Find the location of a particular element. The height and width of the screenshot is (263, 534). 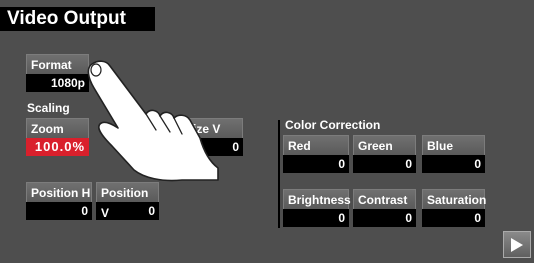

position-v-label: Position V is located at coordinates (127, 201).